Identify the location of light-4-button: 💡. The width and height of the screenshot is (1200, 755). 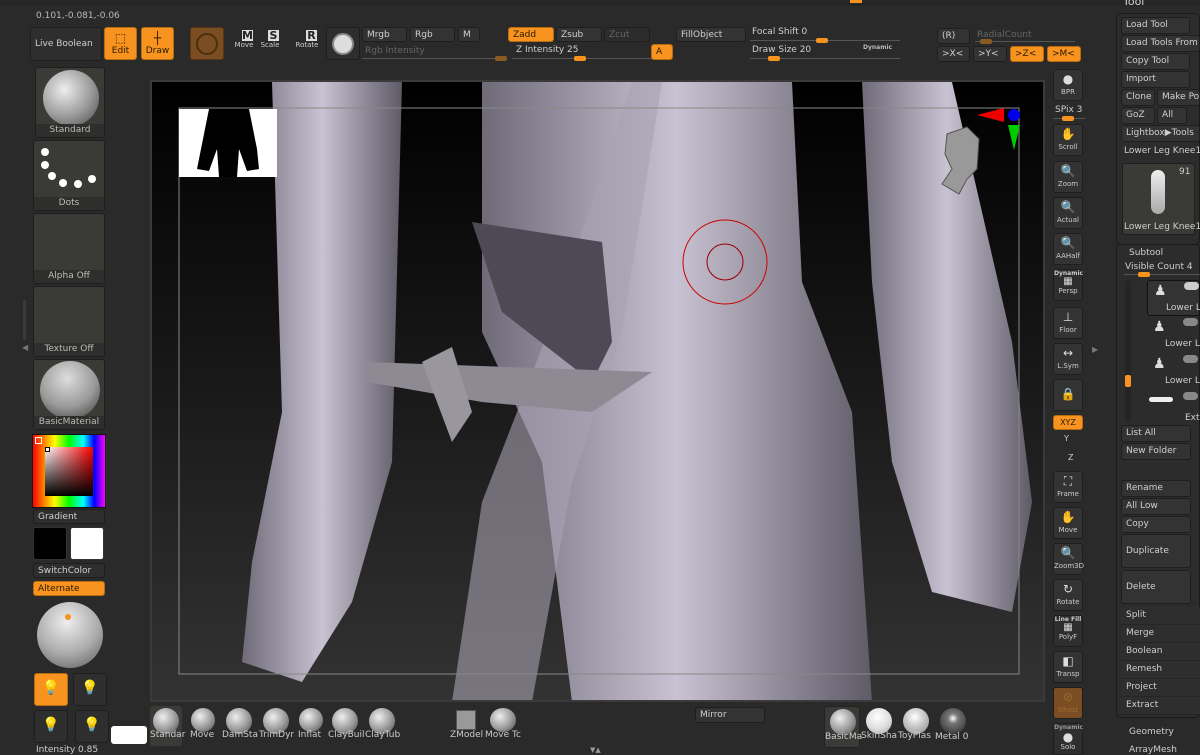
(92, 726).